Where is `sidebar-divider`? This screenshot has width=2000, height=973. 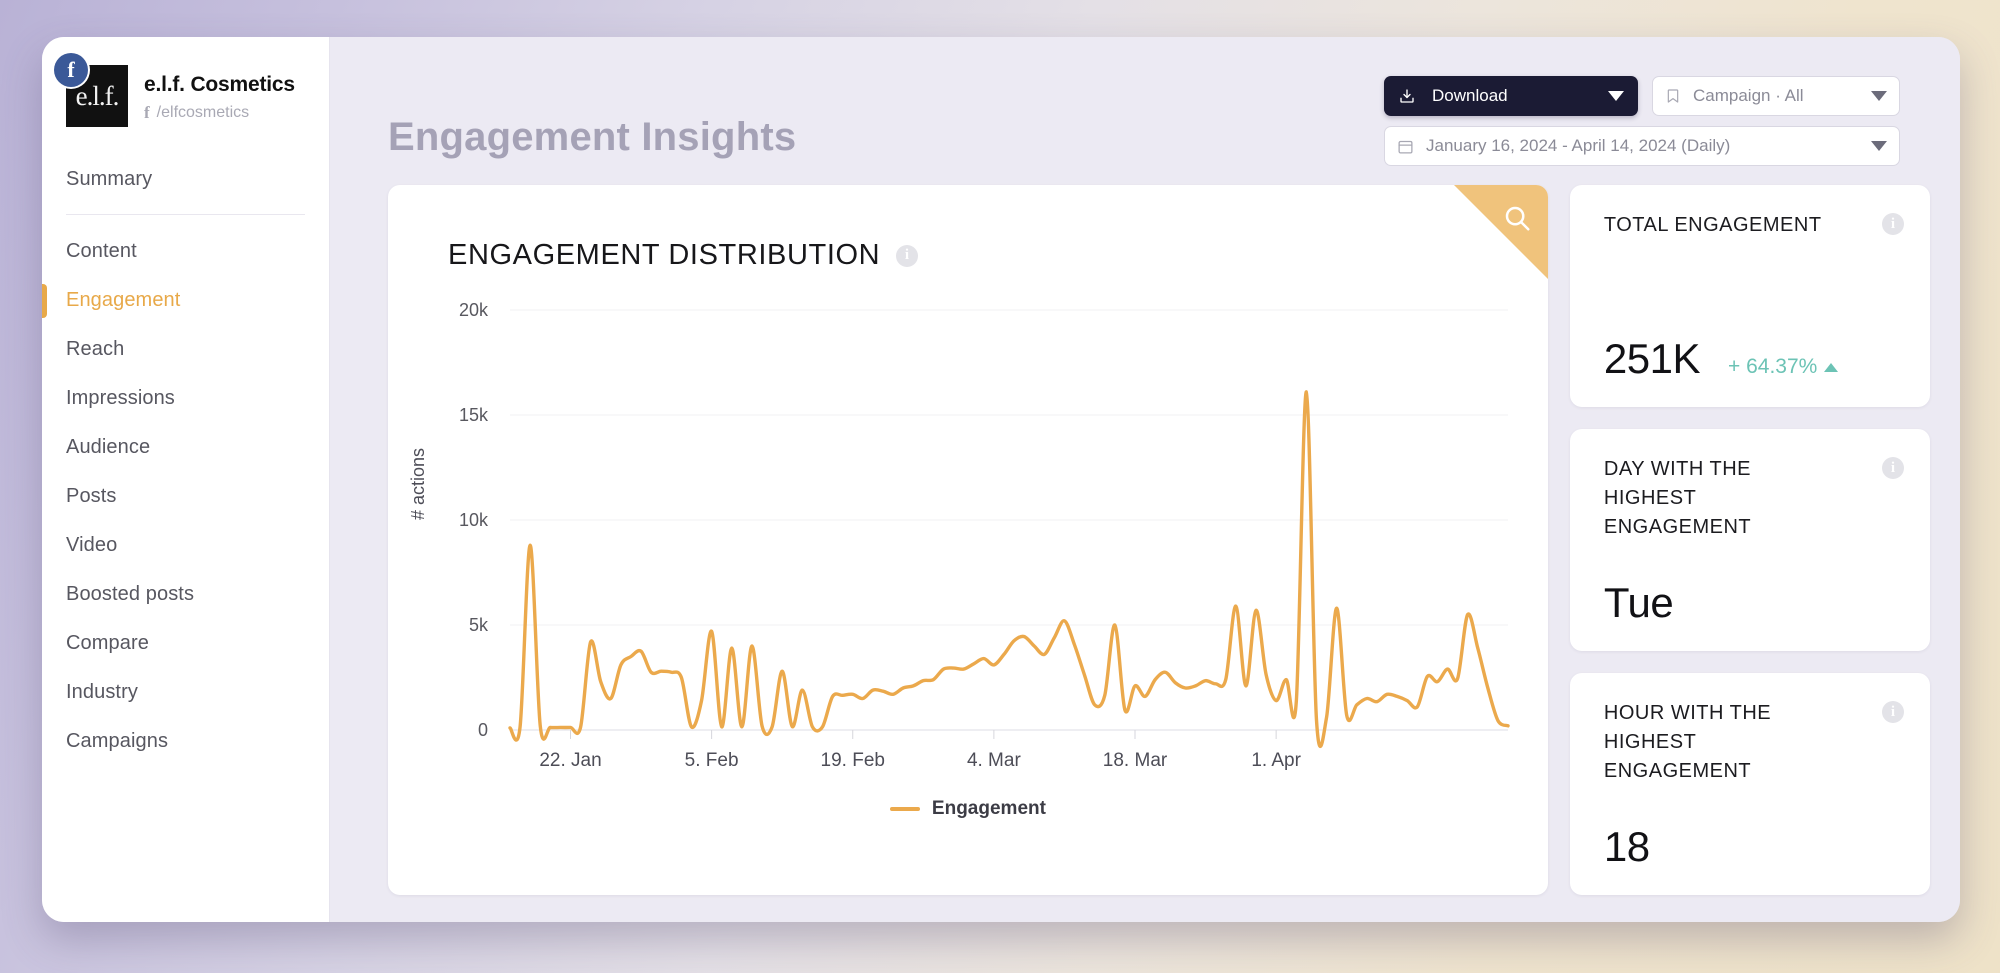
sidebar-divider is located at coordinates (185, 214).